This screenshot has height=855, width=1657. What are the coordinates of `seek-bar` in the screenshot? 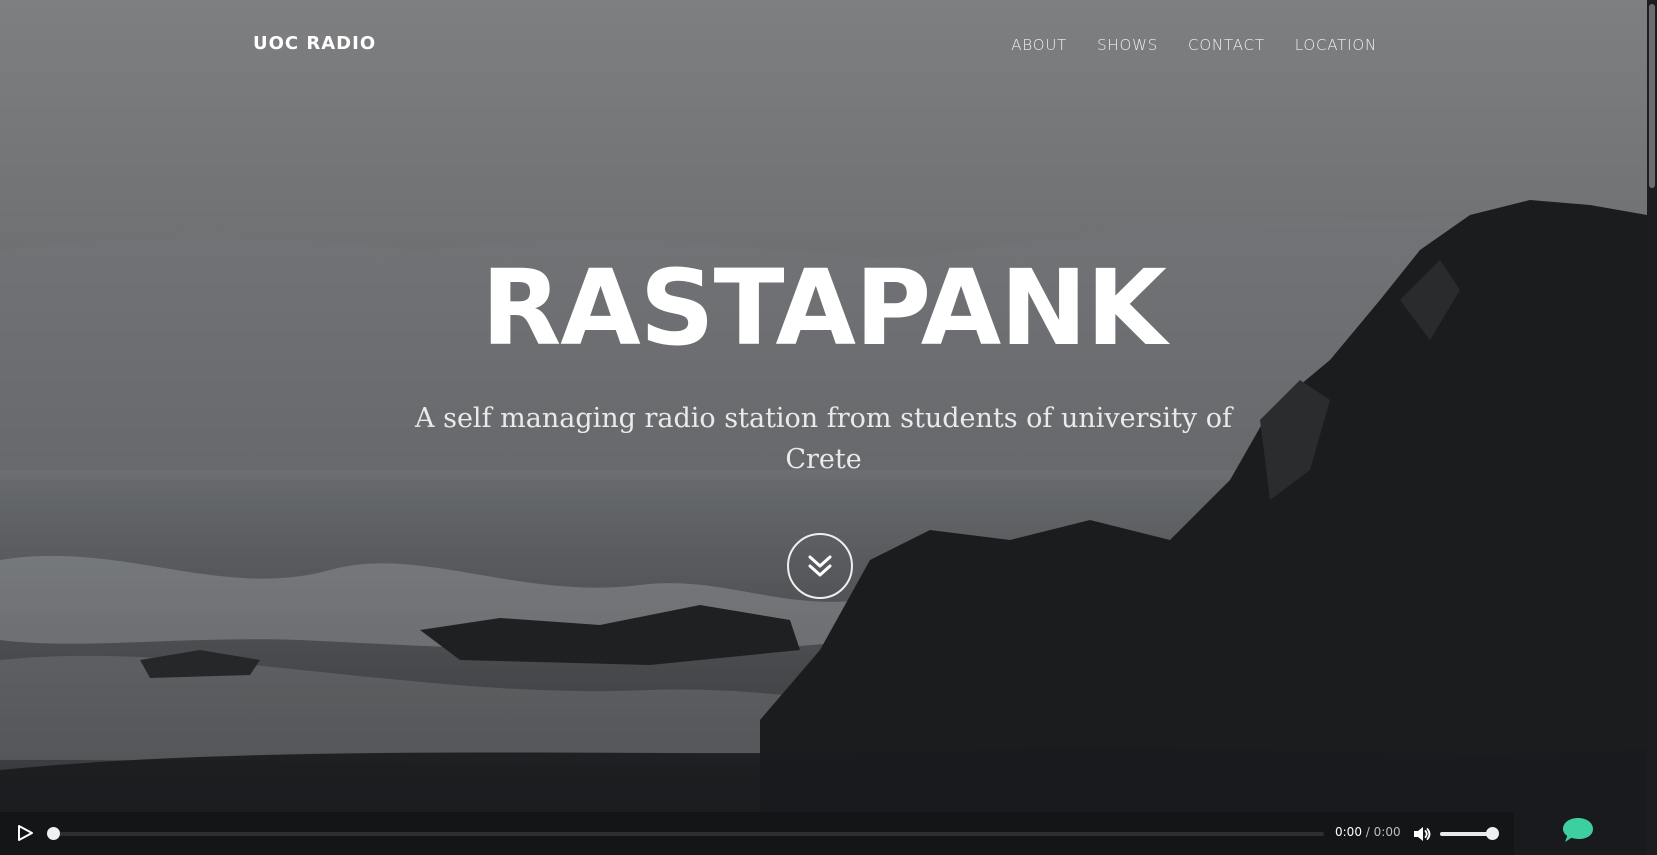 It's located at (685, 834).